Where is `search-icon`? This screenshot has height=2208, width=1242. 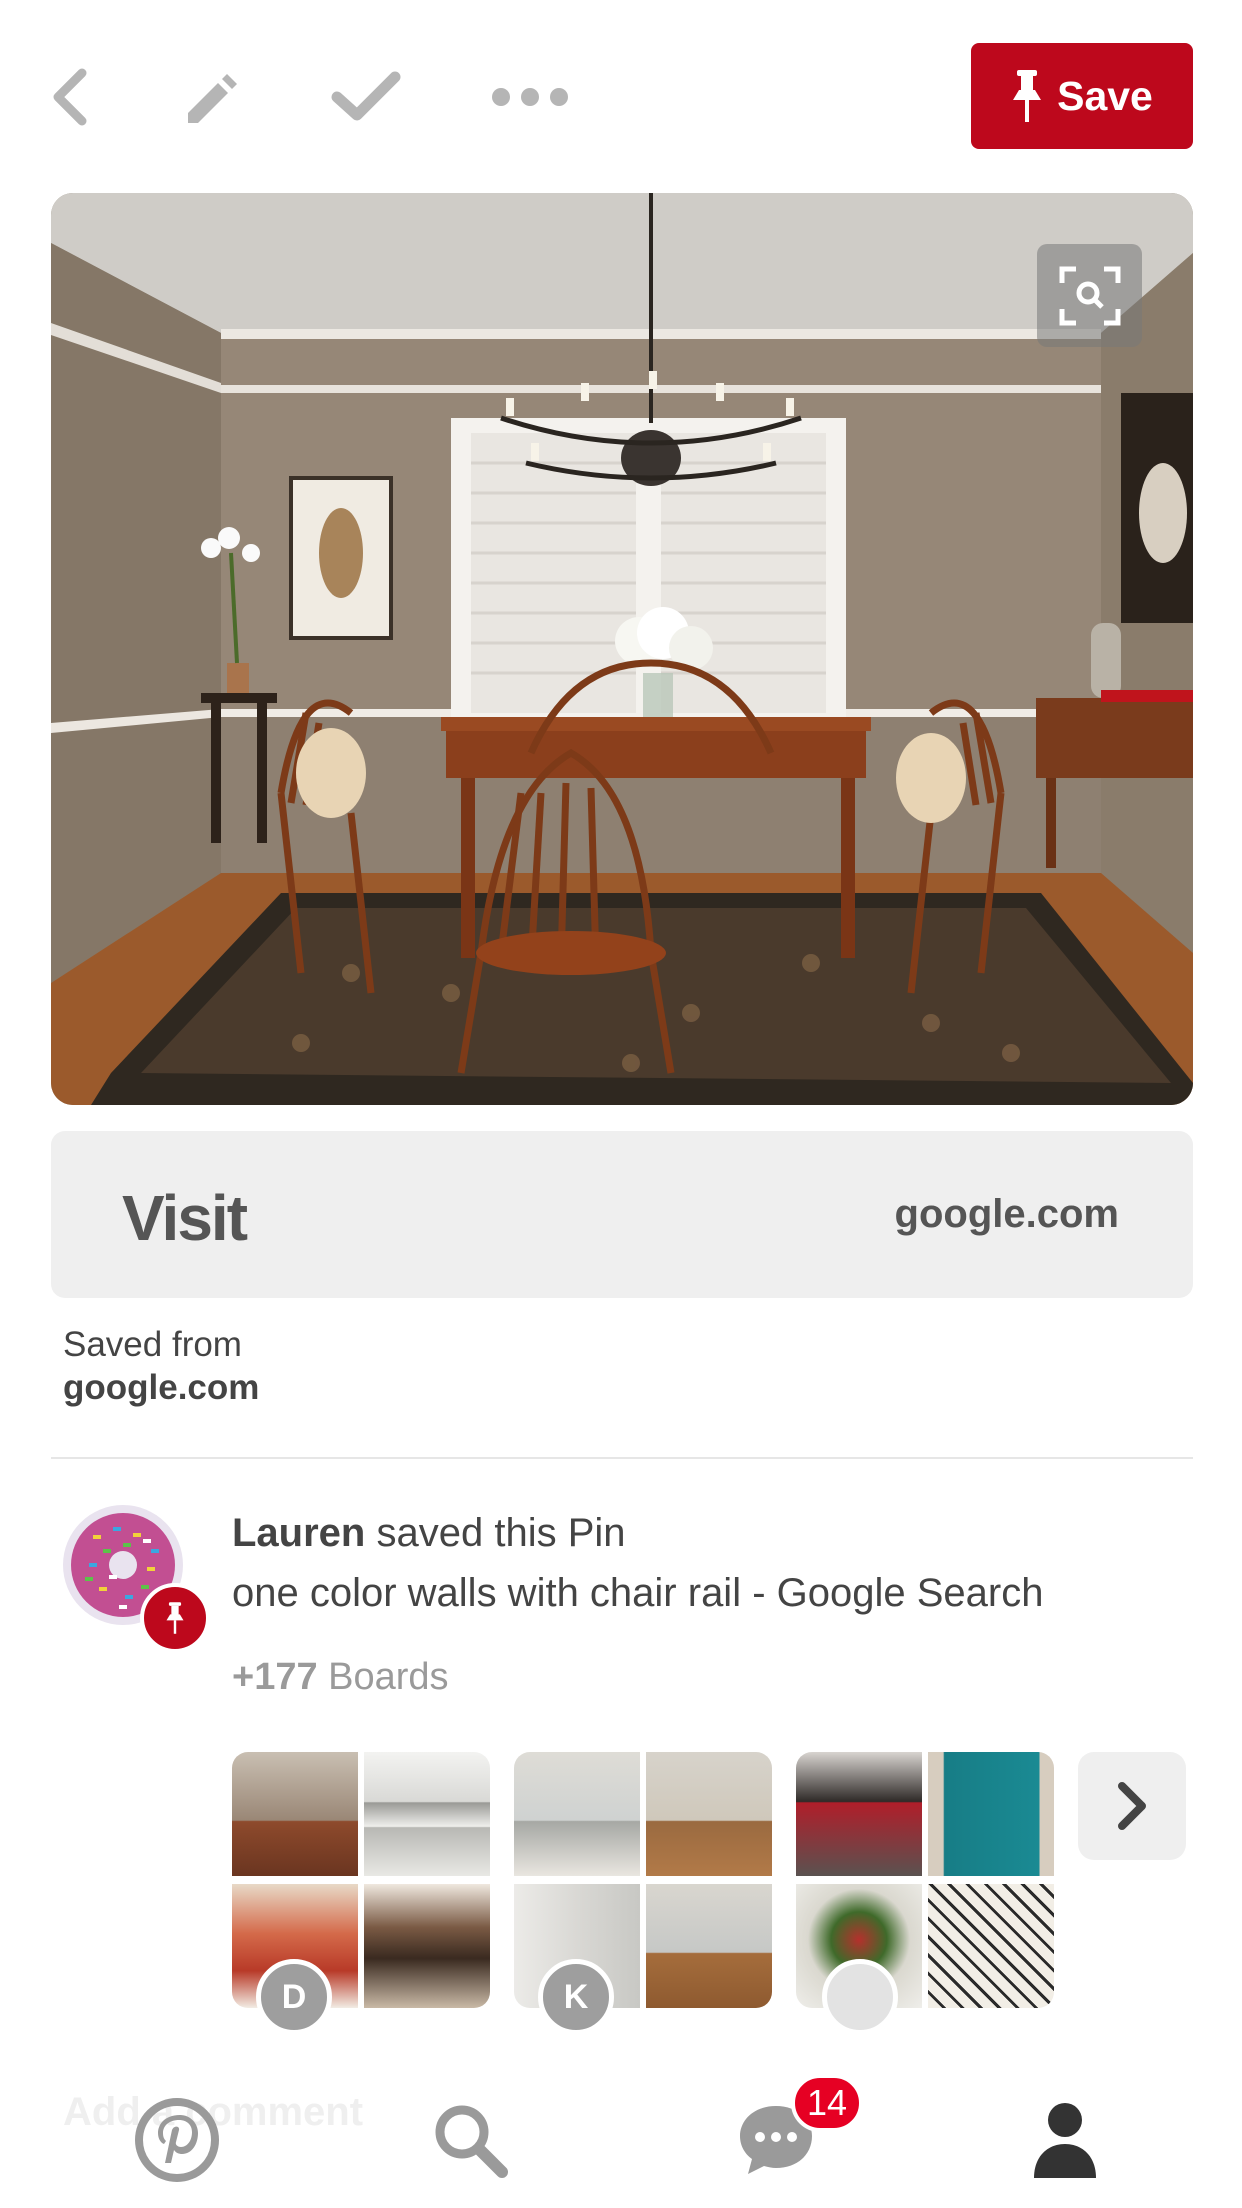
search-icon is located at coordinates (471, 2141).